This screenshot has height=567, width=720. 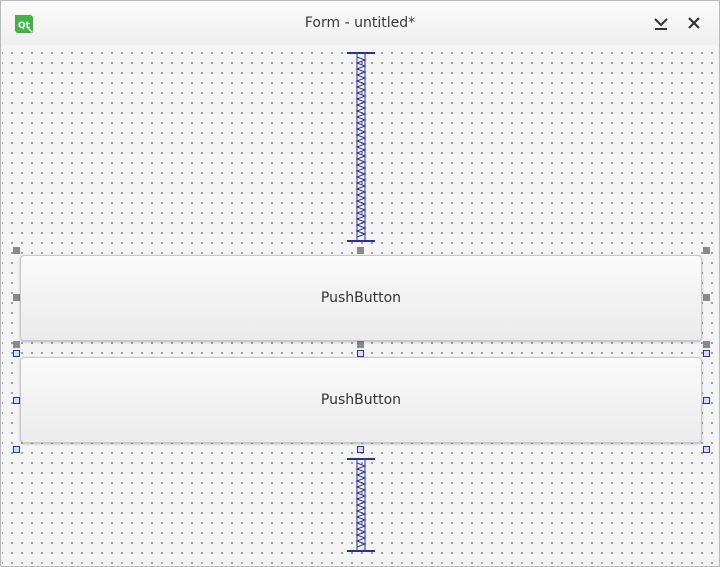 I want to click on window-title: Form - untitled*, so click(x=360, y=23).